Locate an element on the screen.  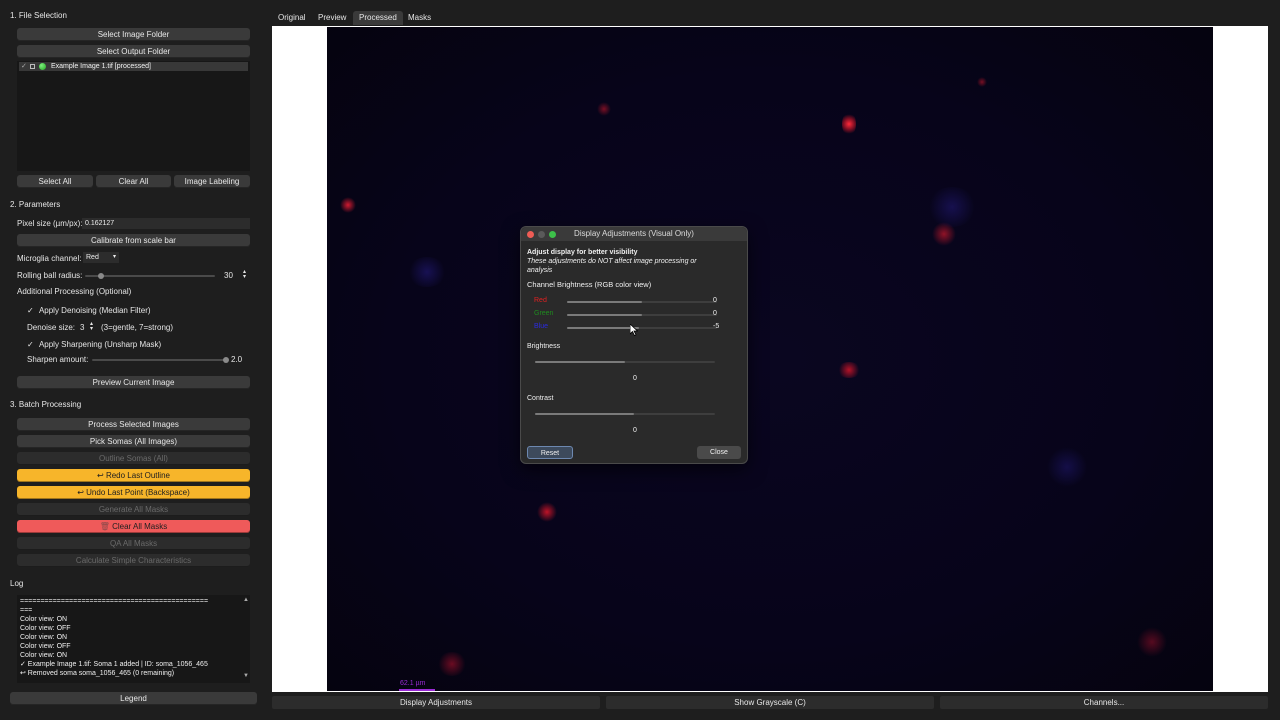
calibrate-button: Calibrate from scale bar is located at coordinates (133, 240).